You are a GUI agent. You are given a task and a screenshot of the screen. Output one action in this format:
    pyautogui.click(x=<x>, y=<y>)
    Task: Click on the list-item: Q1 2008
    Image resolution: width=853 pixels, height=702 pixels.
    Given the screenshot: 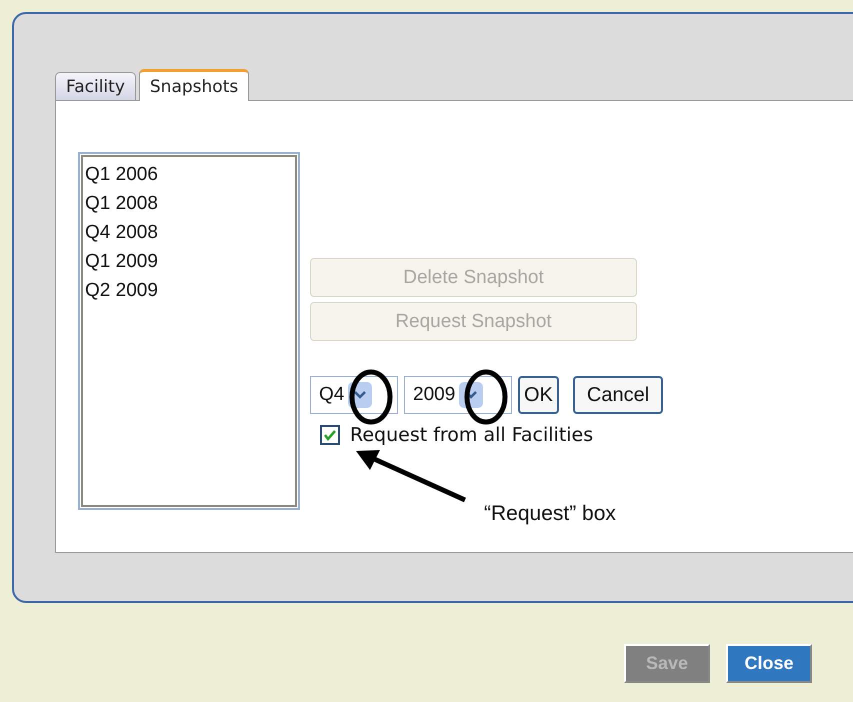 What is the action you would take?
    pyautogui.click(x=189, y=203)
    